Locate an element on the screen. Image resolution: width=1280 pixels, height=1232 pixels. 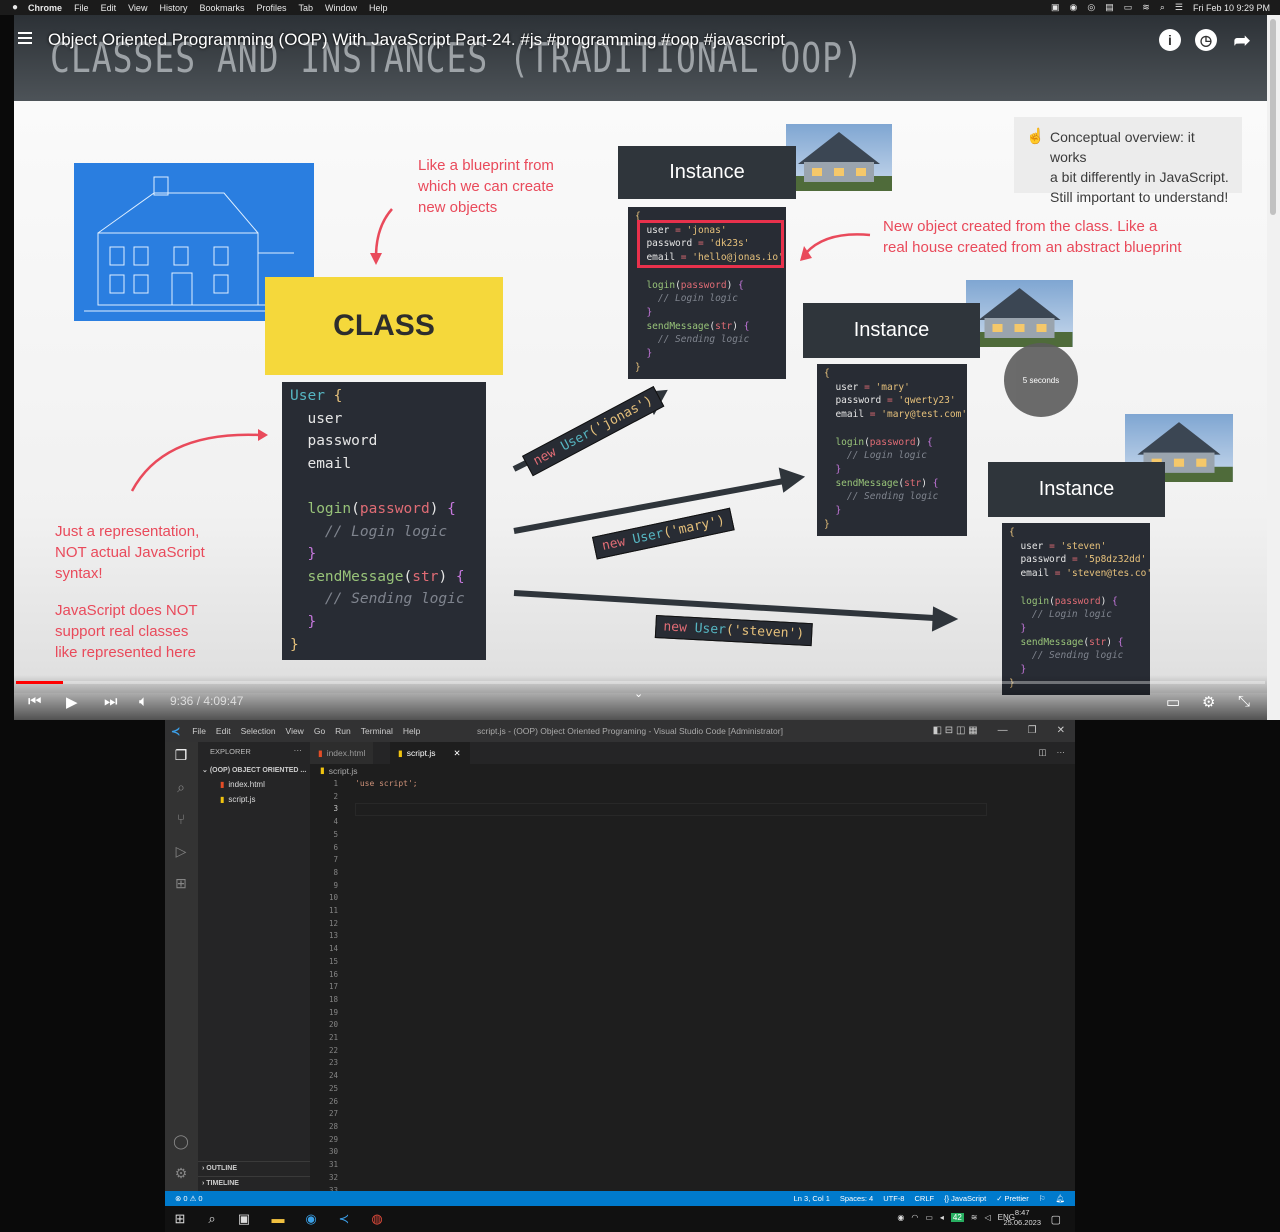
scrollbar-thumb is located at coordinates (1273, 117).